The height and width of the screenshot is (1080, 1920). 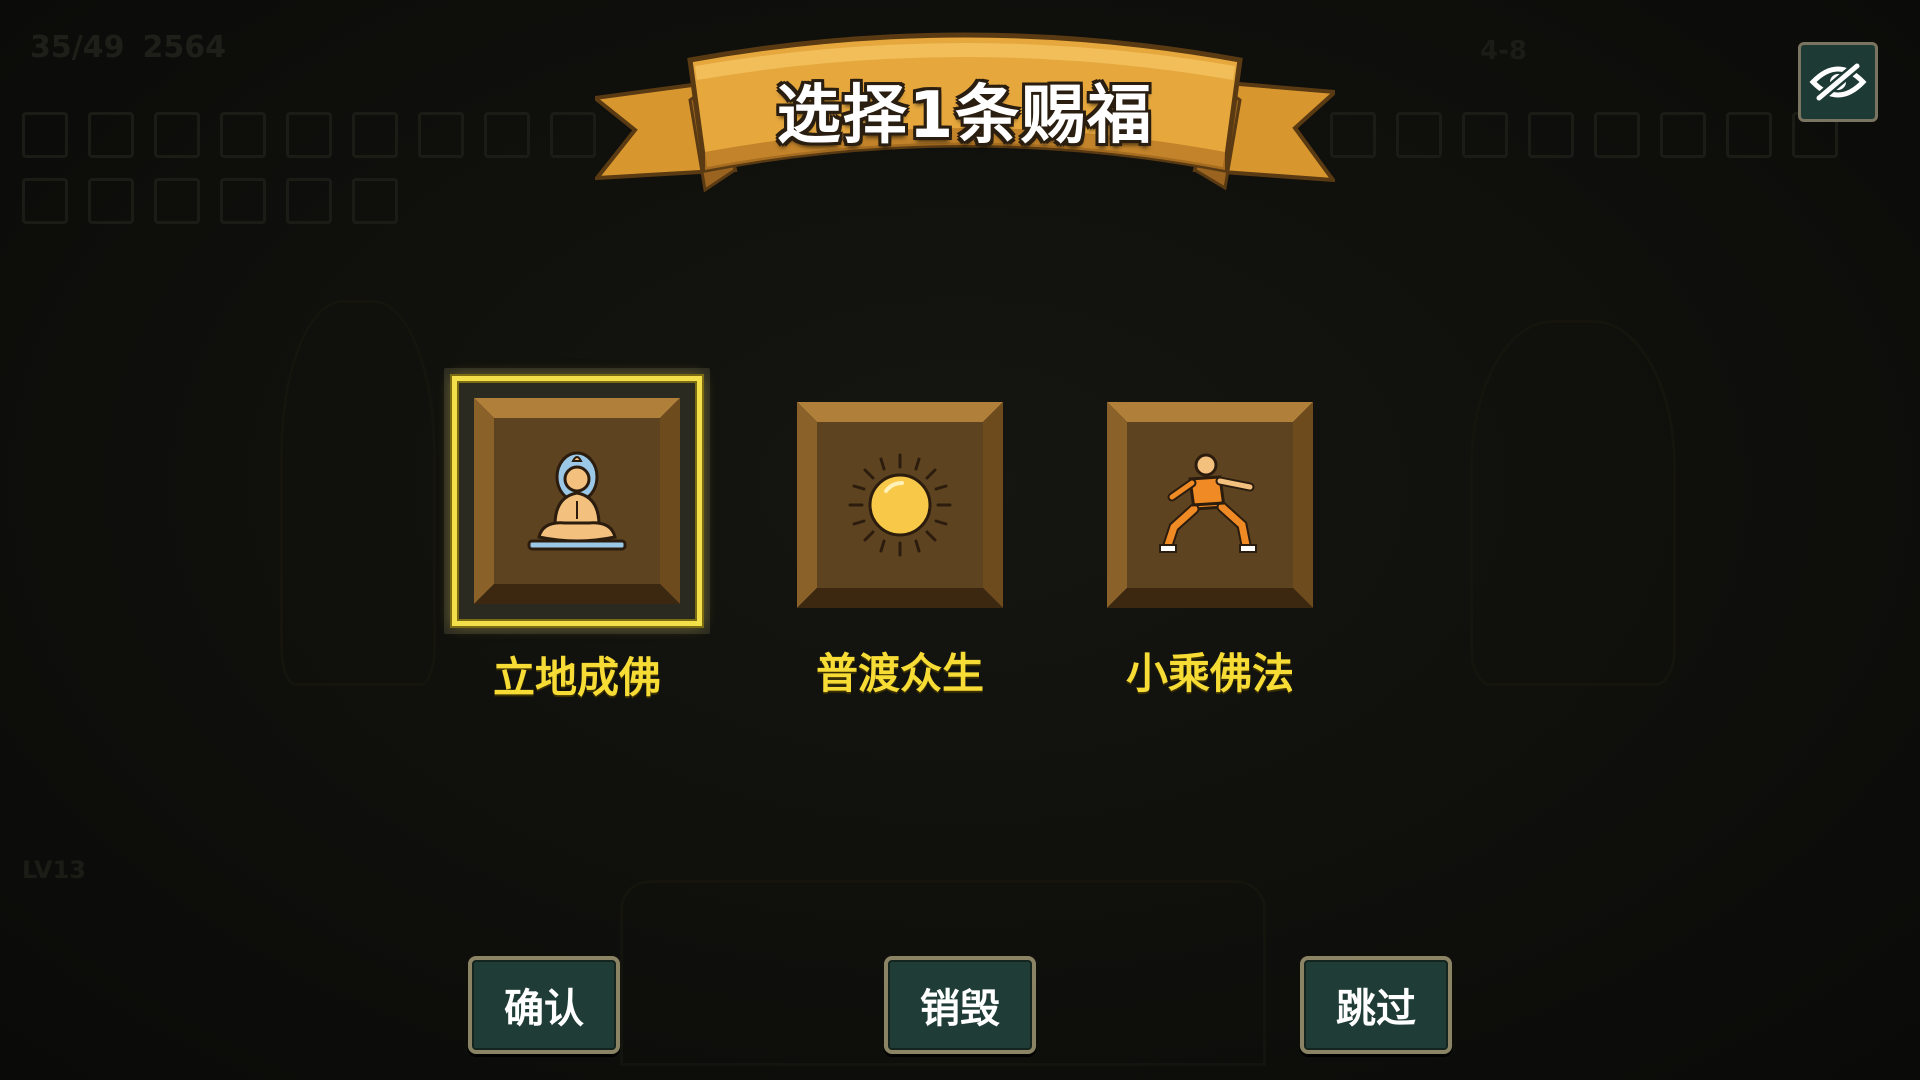 What do you see at coordinates (576, 677) in the screenshot?
I see `blessing-label-1: 立地成佛` at bounding box center [576, 677].